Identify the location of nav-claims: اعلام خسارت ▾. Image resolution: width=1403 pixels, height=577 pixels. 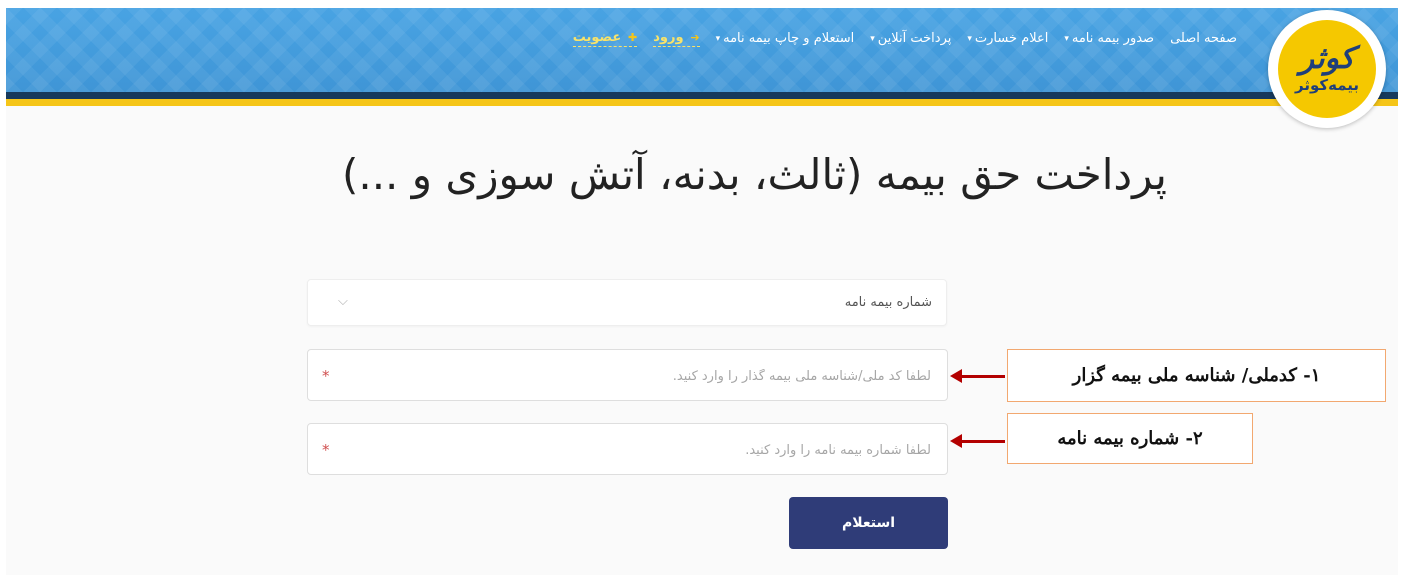
(1007, 38).